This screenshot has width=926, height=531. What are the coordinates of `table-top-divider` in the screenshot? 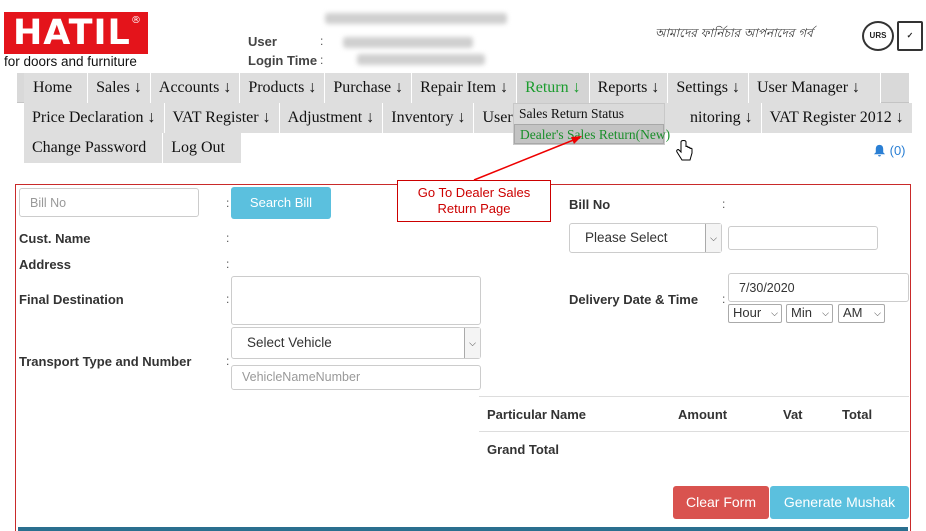 It's located at (694, 396).